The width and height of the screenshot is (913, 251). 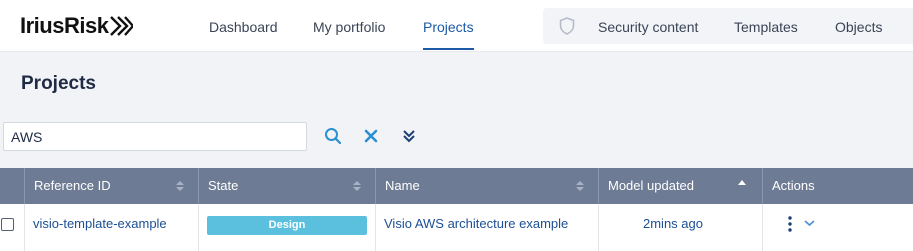 What do you see at coordinates (858, 26) in the screenshot?
I see `nav-objects: Objects` at bounding box center [858, 26].